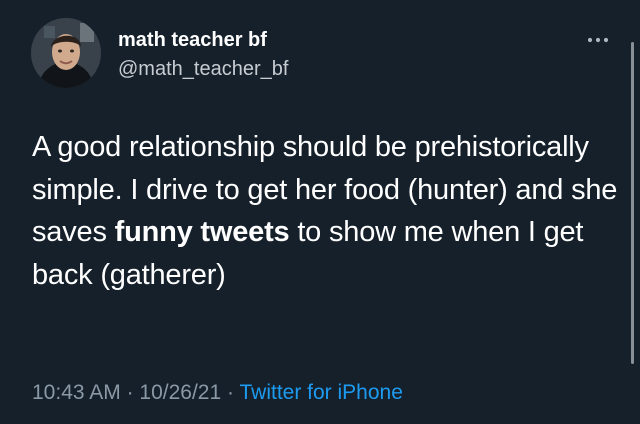 This screenshot has height=424, width=640. What do you see at coordinates (202, 232) in the screenshot?
I see `tweet-text-bold-segment: funny tweets` at bounding box center [202, 232].